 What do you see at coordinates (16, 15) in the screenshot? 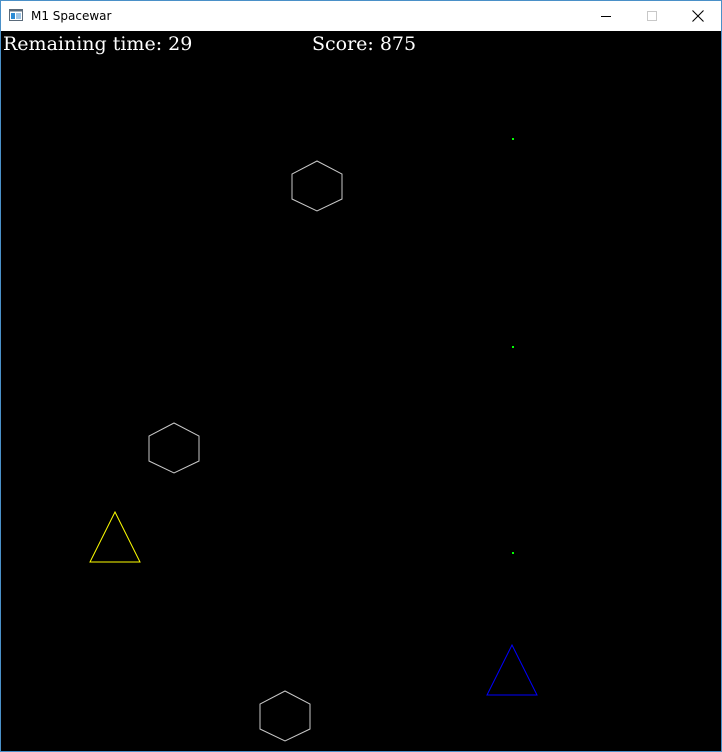
I see `app-window-icon` at bounding box center [16, 15].